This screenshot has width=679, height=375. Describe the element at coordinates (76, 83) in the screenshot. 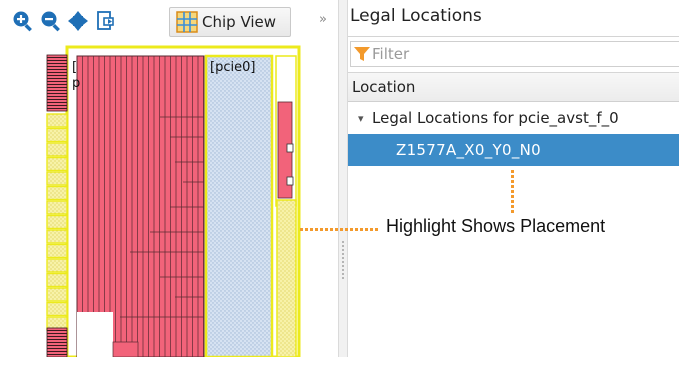

I see `chip-label-p: p` at that location.